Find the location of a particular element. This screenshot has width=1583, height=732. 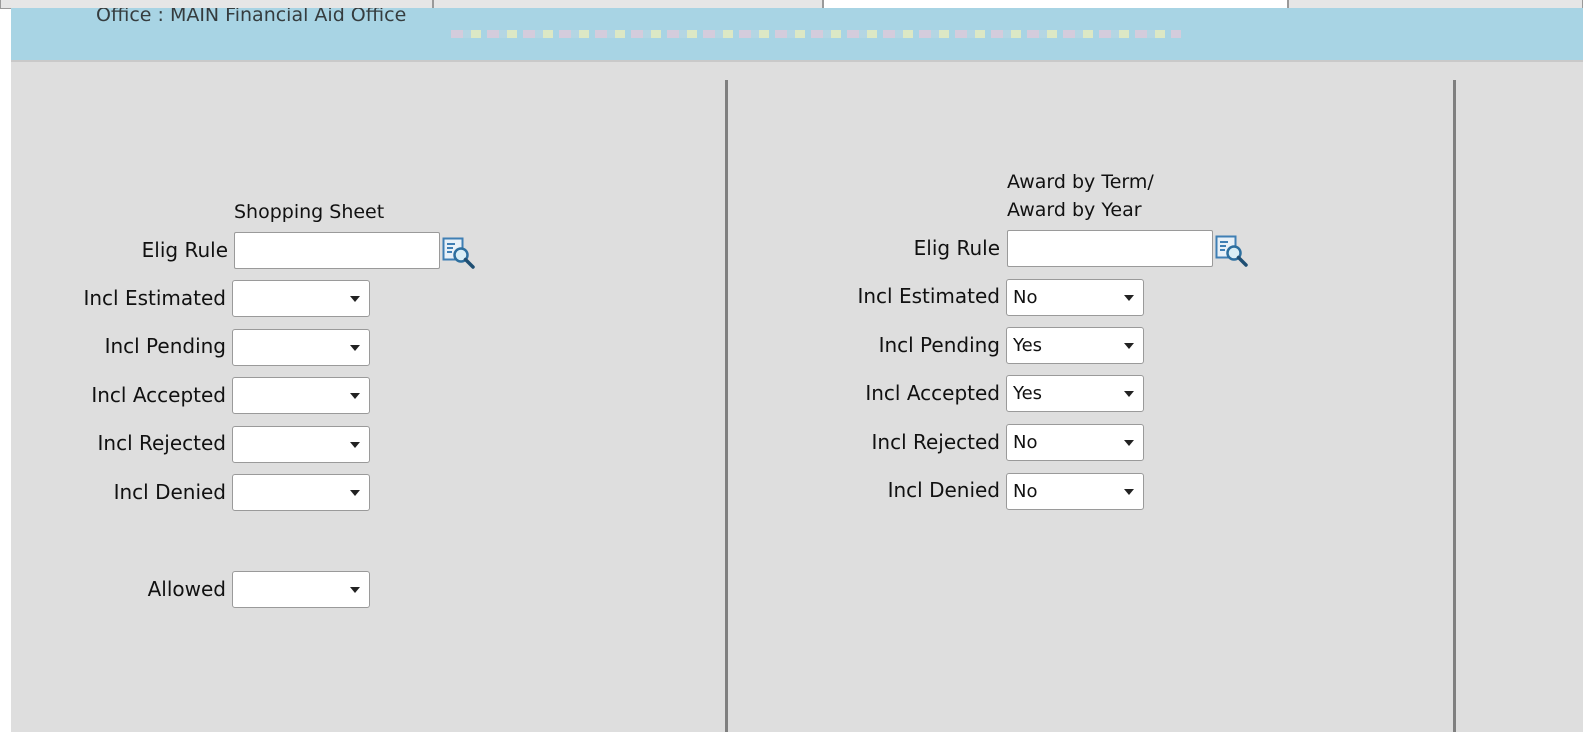

award-elig-rule-input is located at coordinates (1110, 248).